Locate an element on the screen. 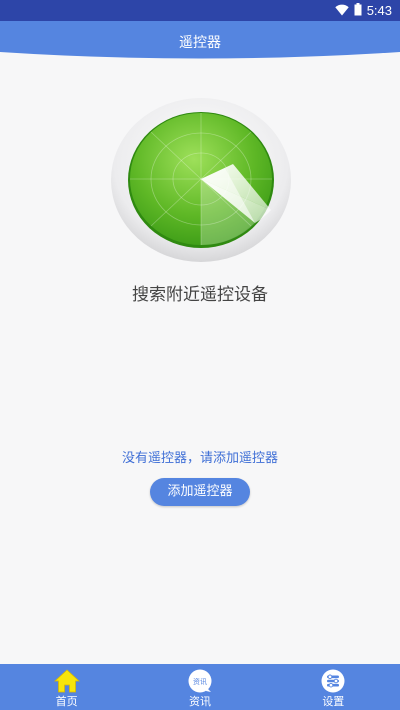 Image resolution: width=400 pixels, height=710 pixels. tab-news: 资讯 资讯 is located at coordinates (199, 687).